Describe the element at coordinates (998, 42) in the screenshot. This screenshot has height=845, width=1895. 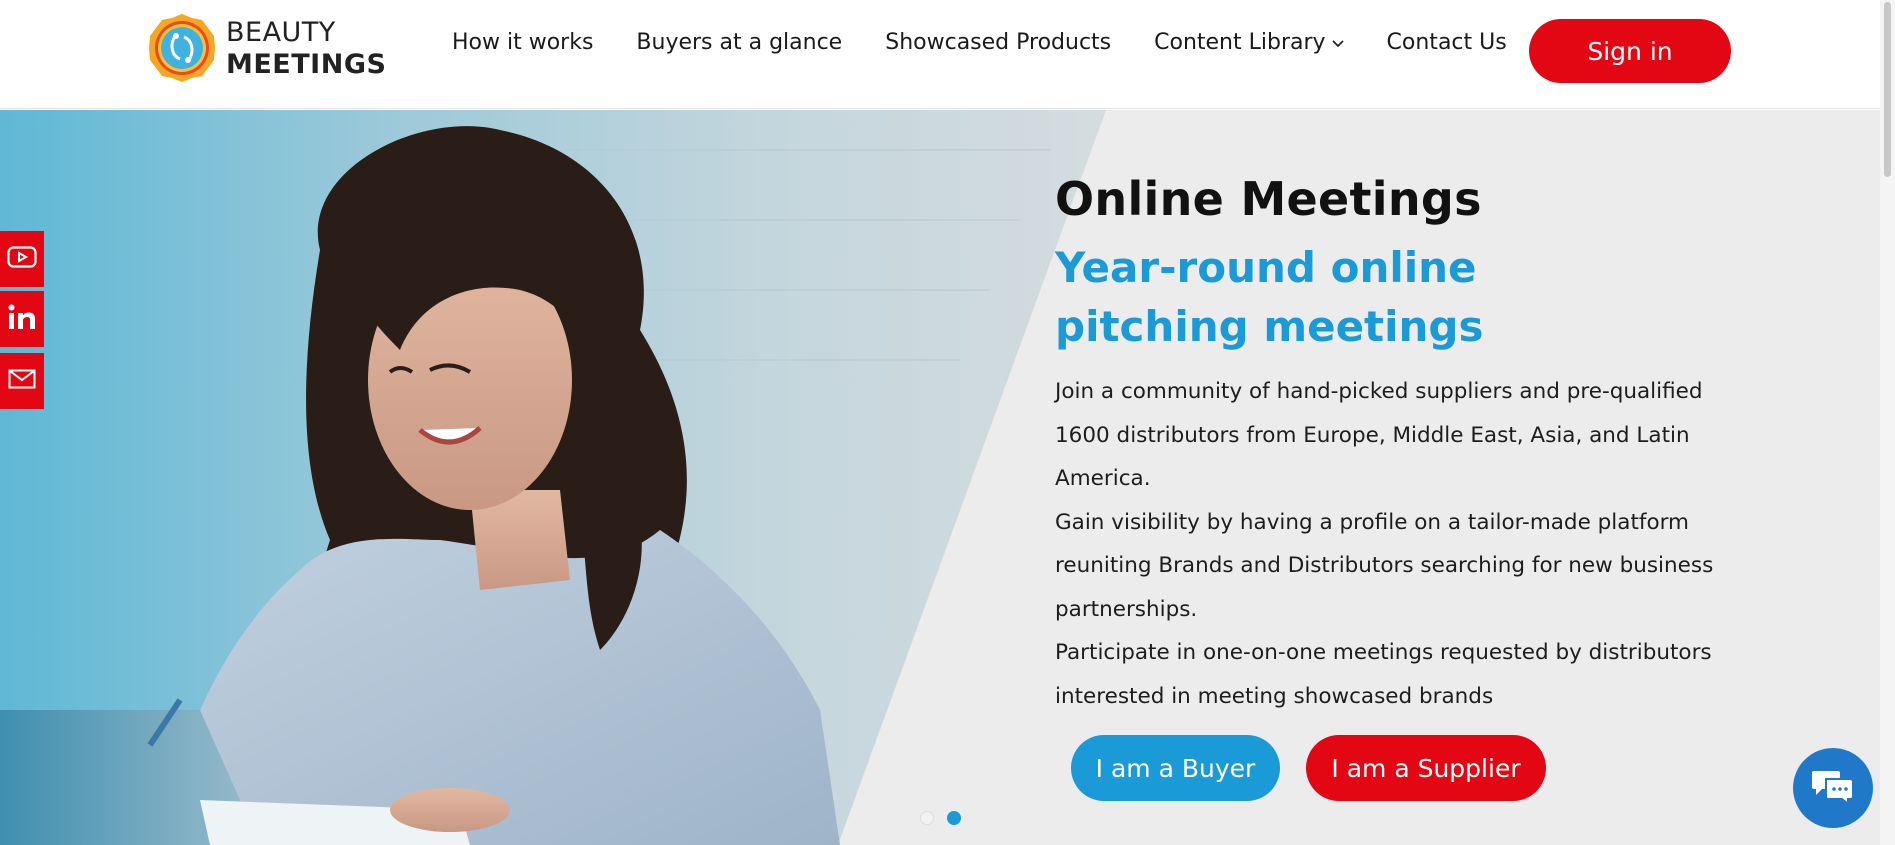
I see `nav-showcased-products: Showcased Products` at that location.